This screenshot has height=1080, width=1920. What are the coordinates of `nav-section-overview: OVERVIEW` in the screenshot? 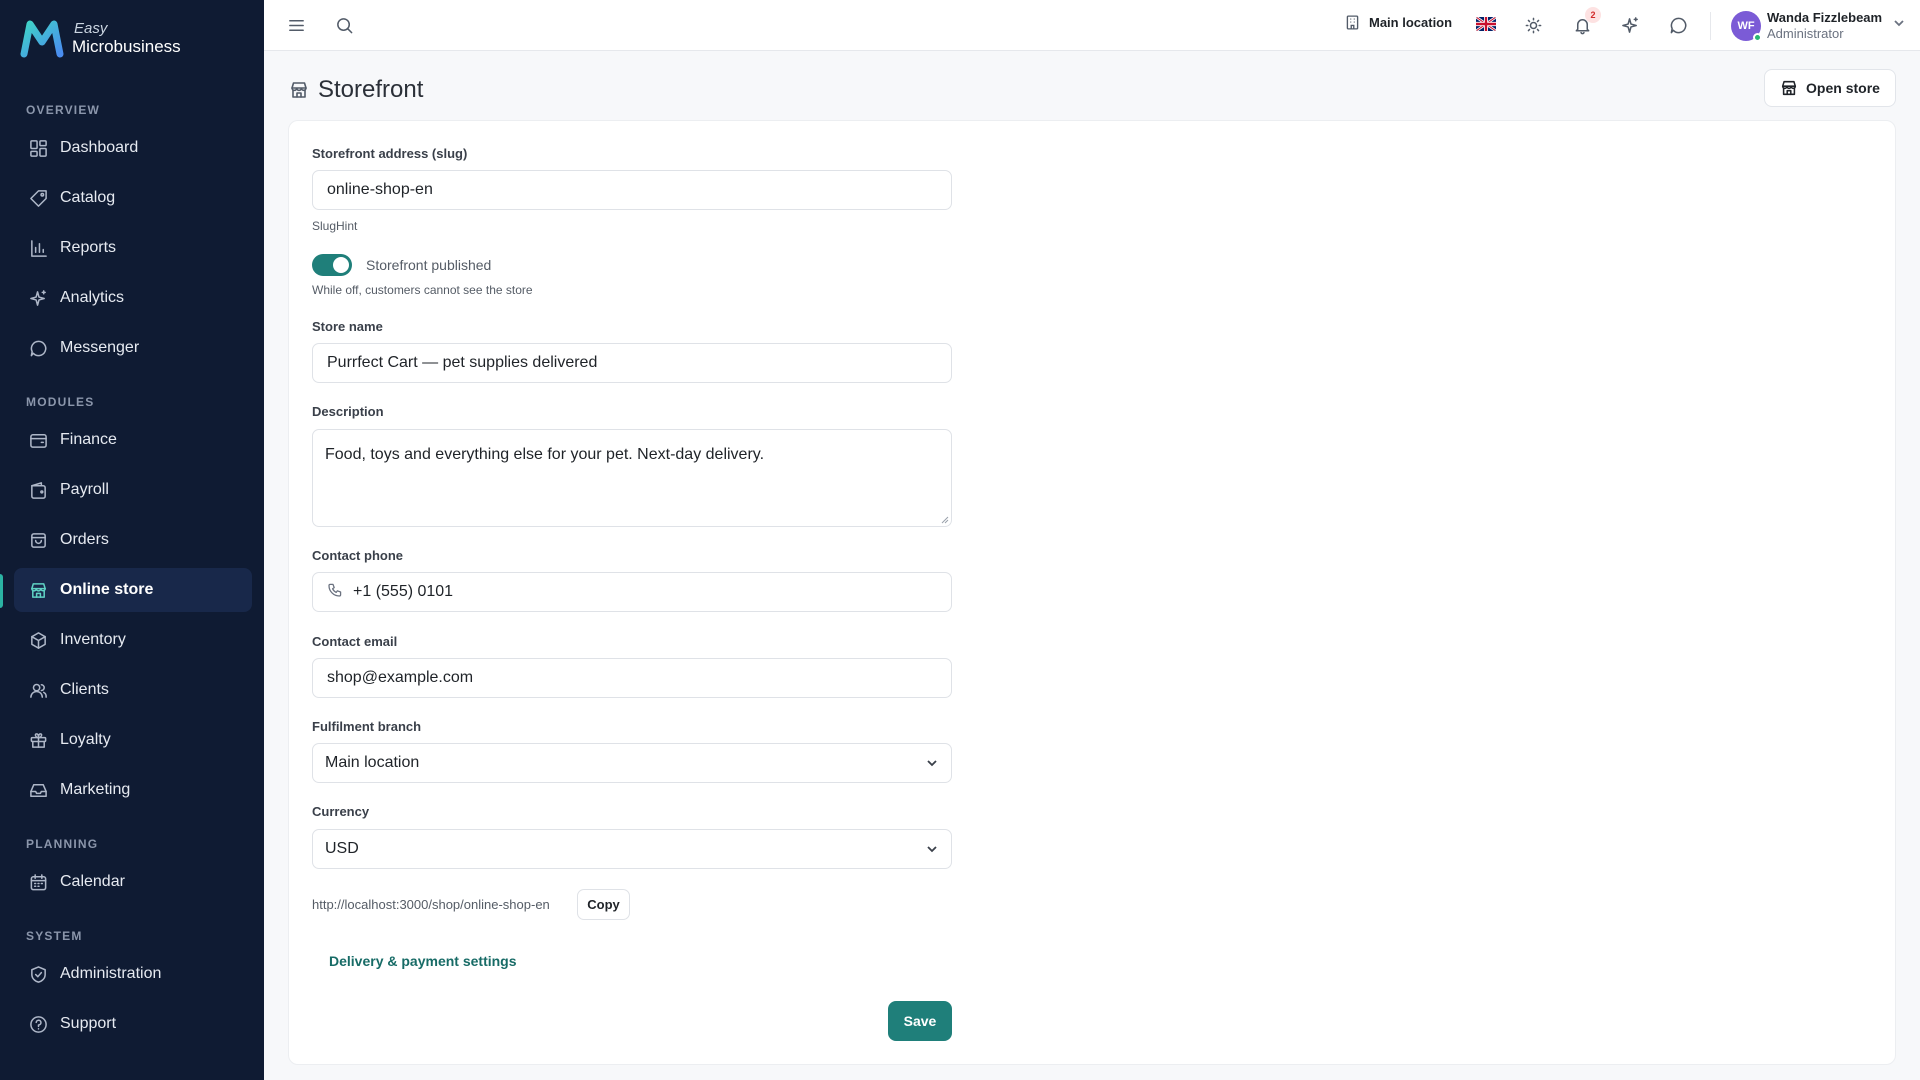 It's located at (63, 110).